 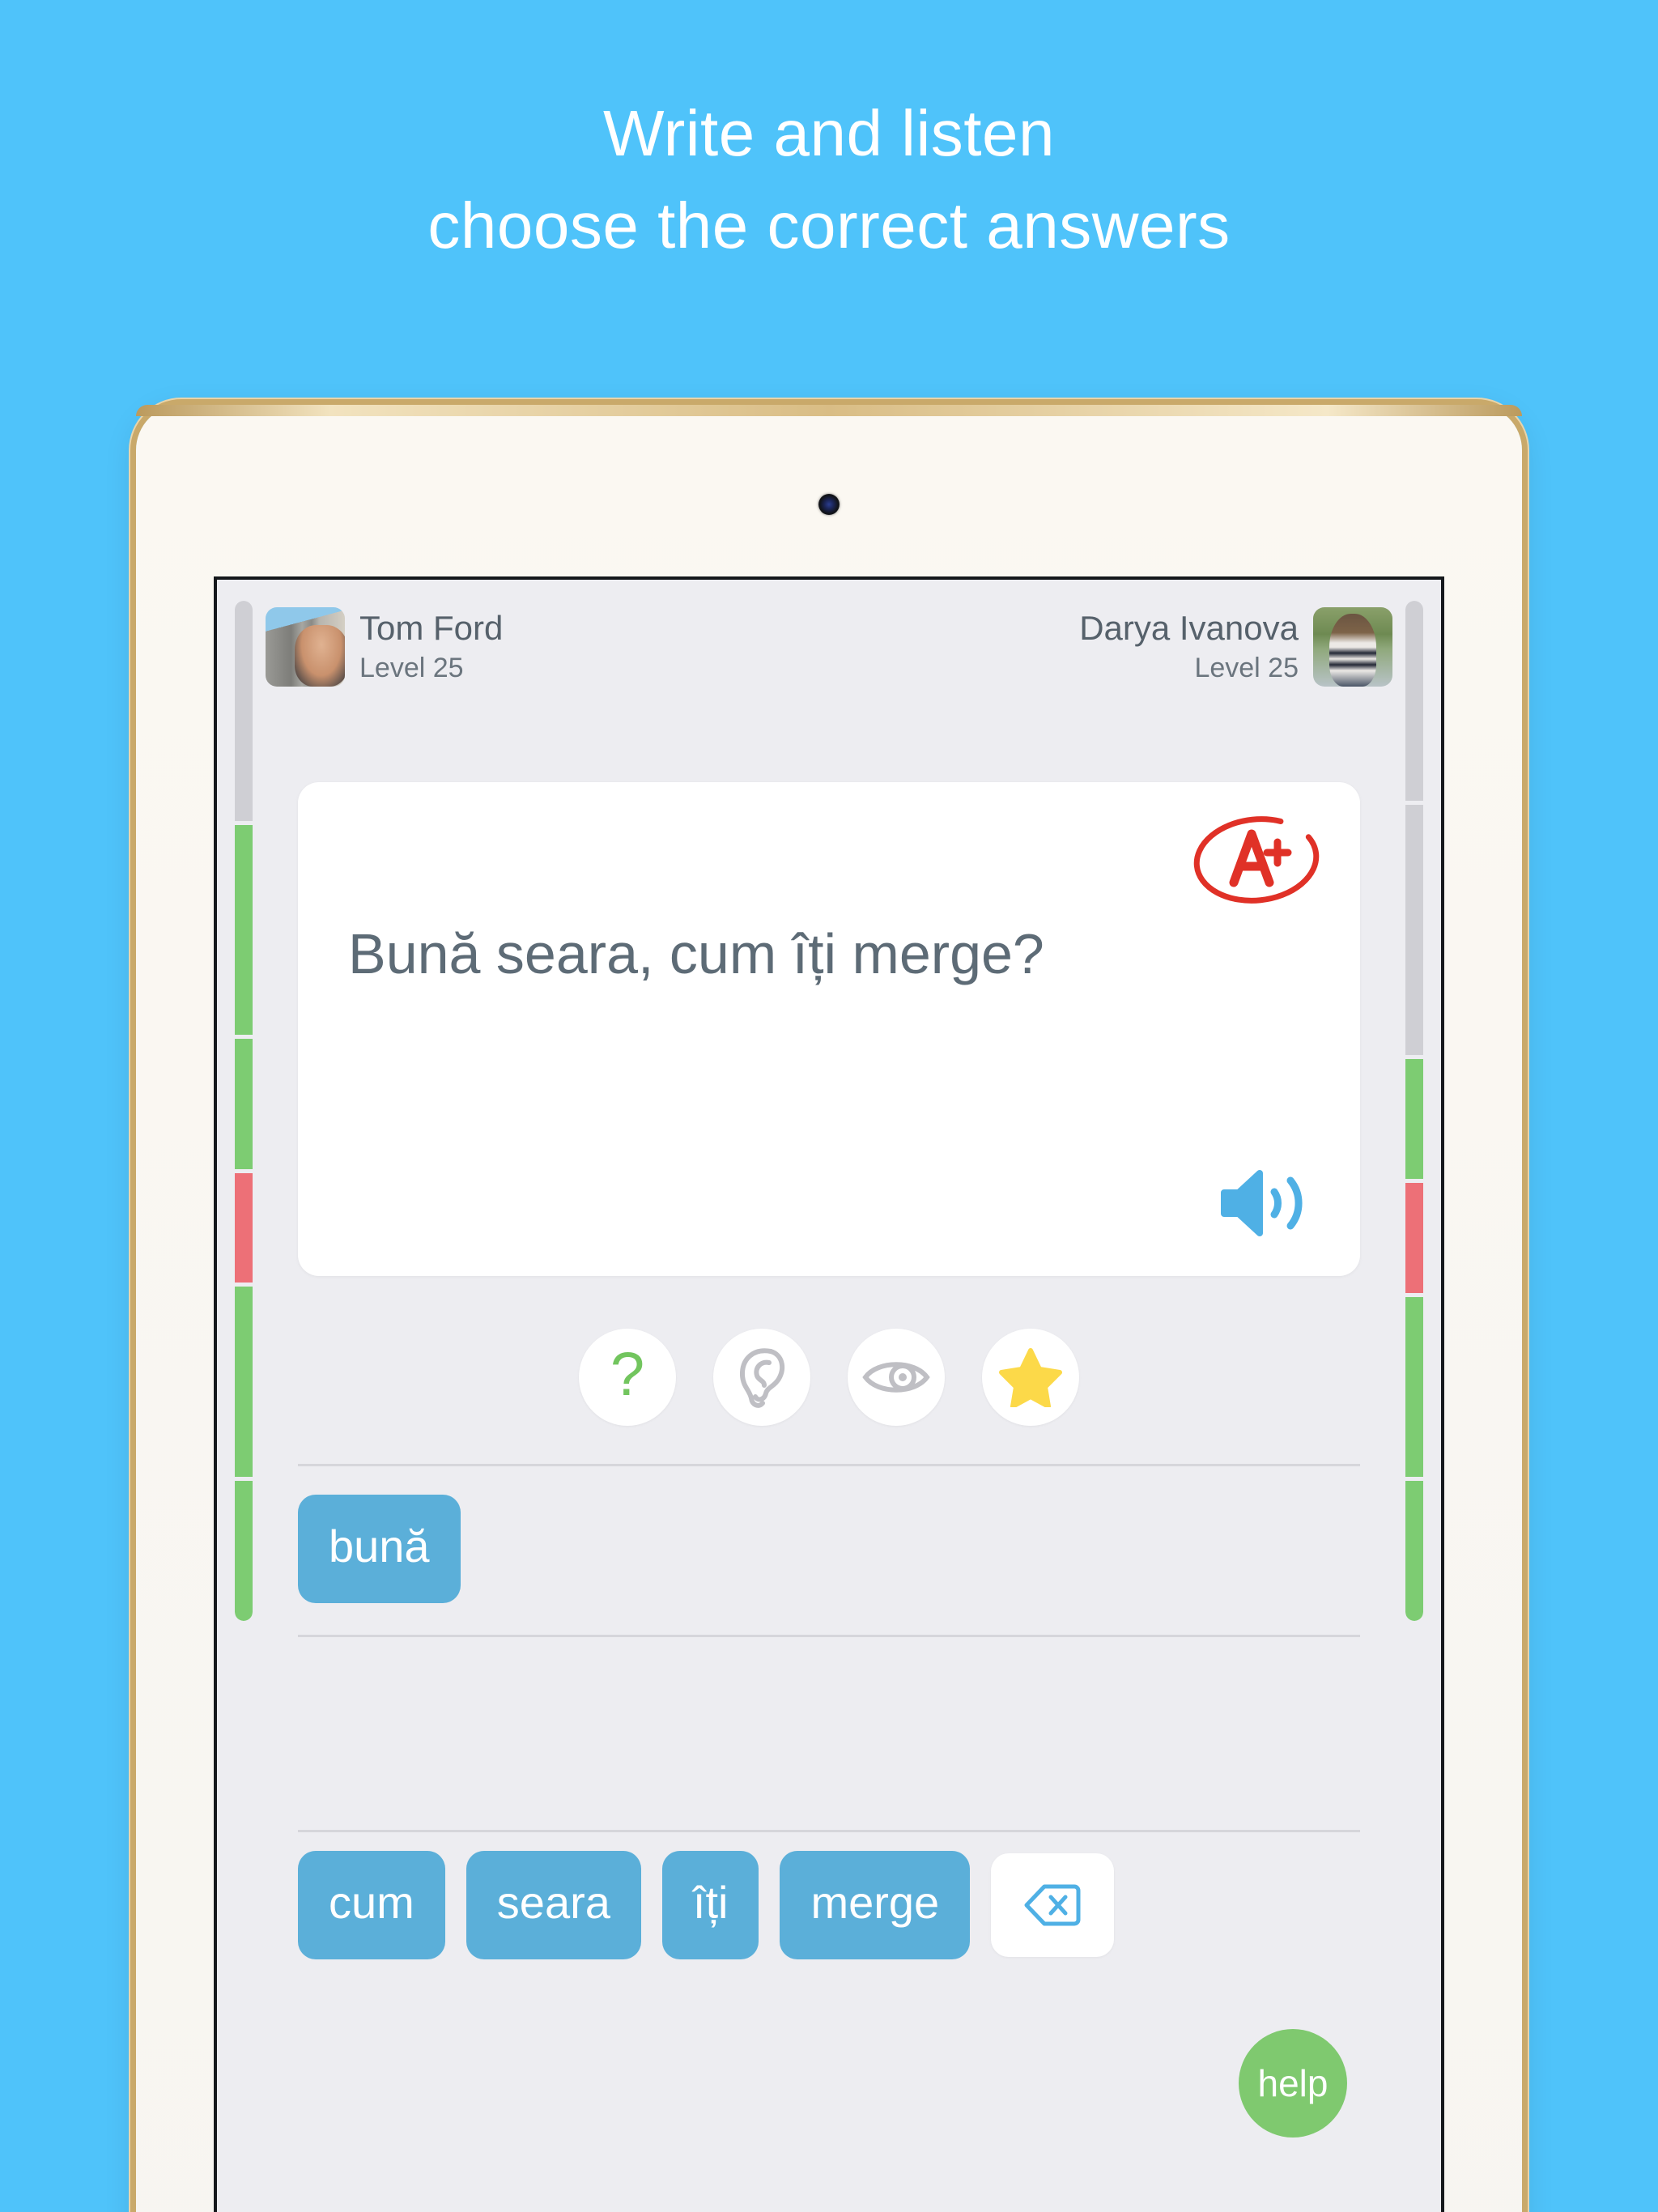 I want to click on eye-icon, so click(x=896, y=1378).